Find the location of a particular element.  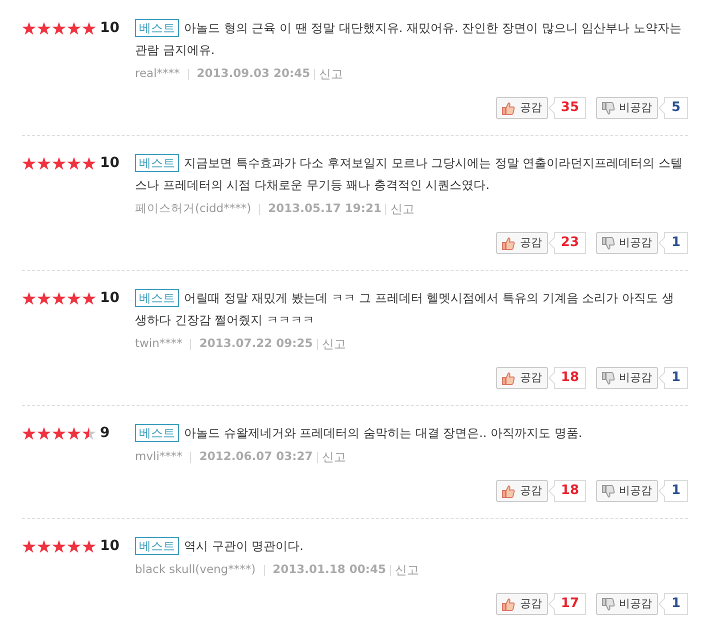

score: 9 is located at coordinates (105, 433).